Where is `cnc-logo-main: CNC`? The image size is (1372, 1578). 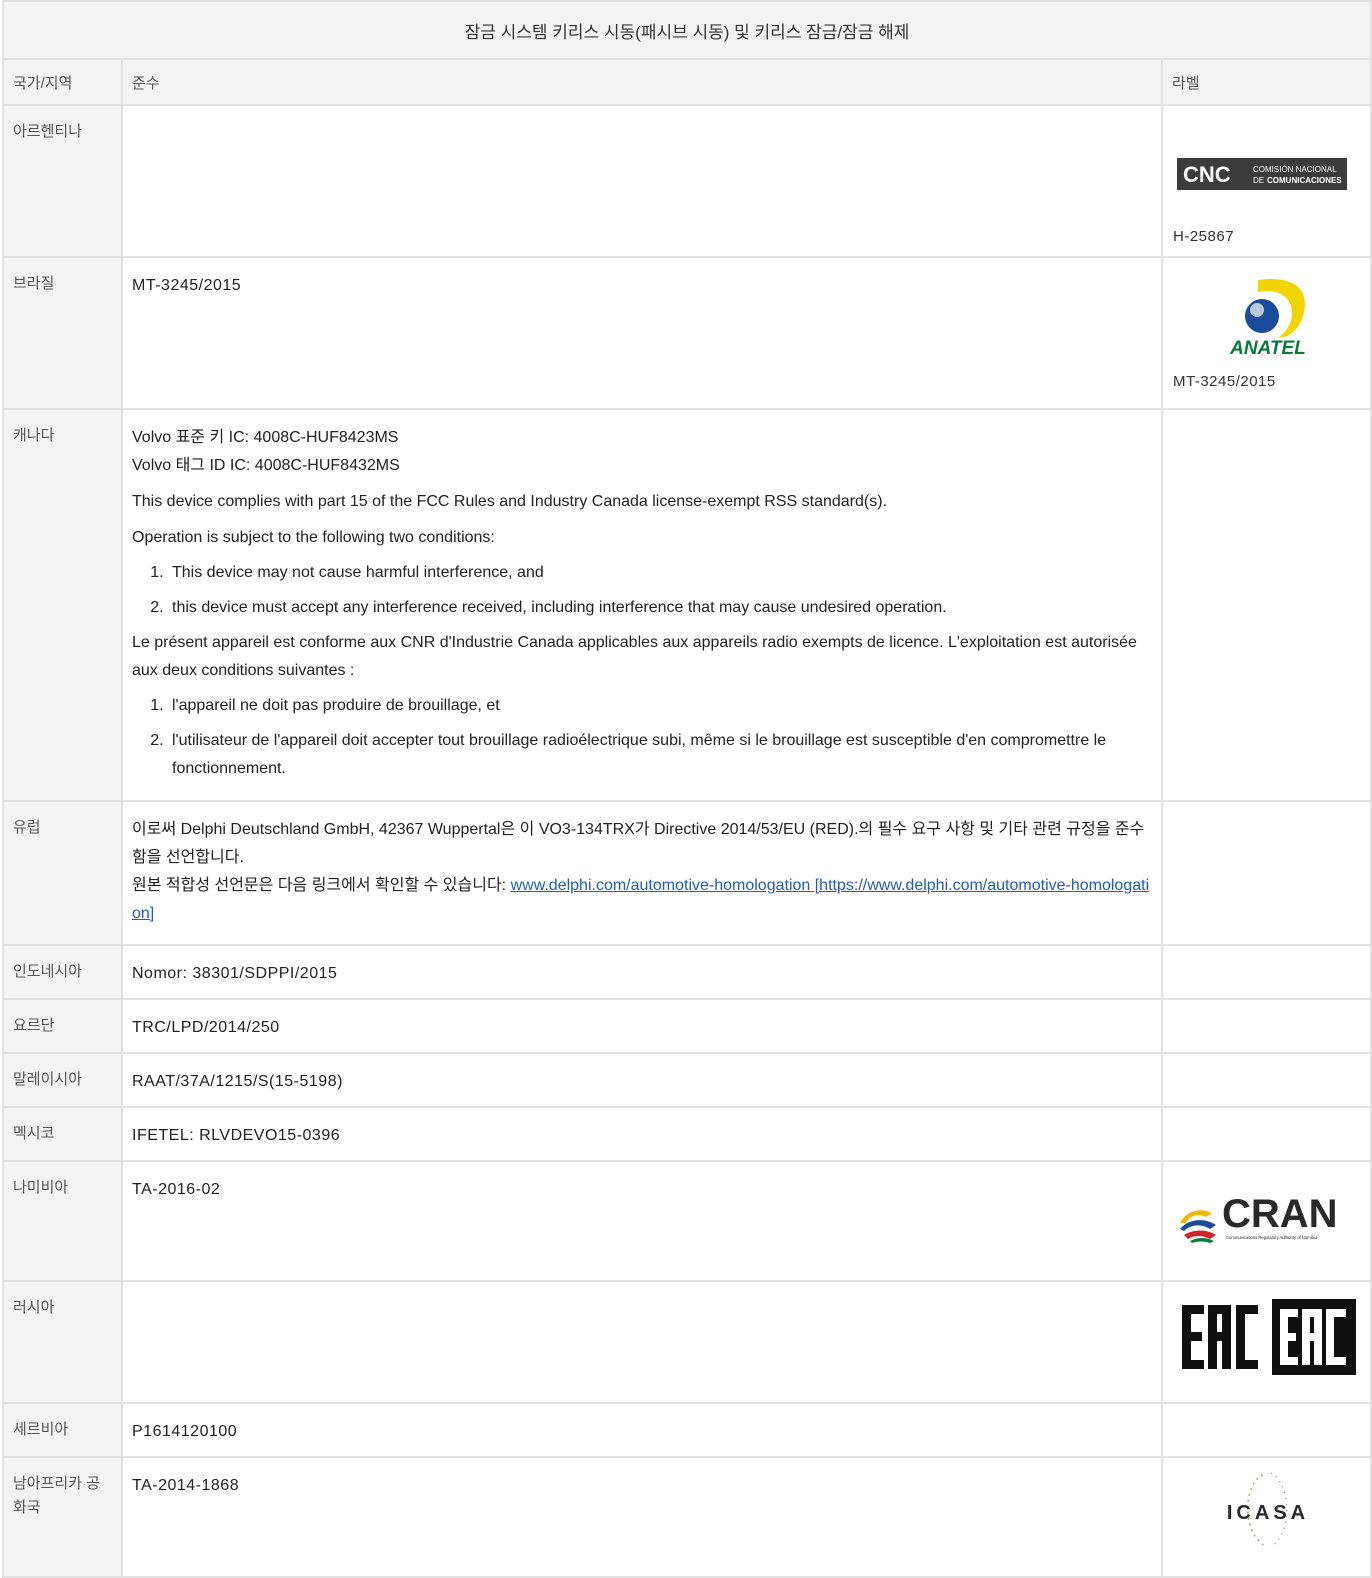 cnc-logo-main: CNC is located at coordinates (1207, 174).